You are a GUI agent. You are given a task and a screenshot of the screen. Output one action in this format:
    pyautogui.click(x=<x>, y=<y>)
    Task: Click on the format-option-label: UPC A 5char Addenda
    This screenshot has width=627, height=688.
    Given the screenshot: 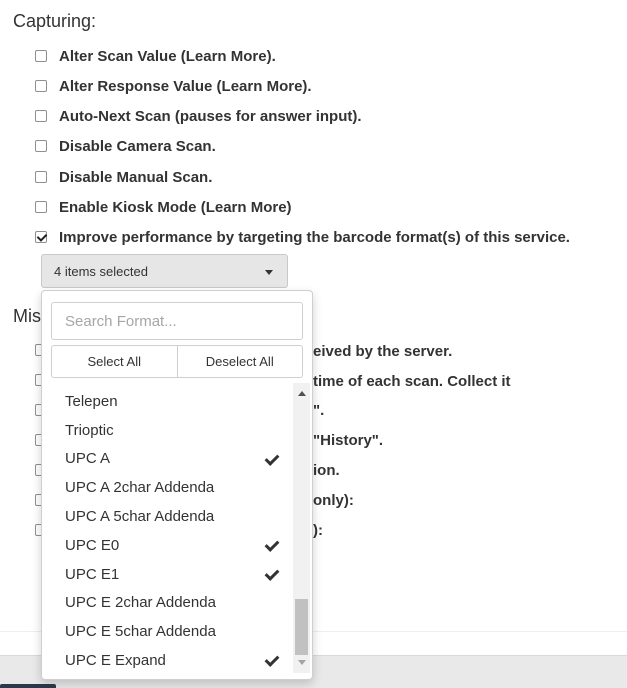 What is the action you would take?
    pyautogui.click(x=140, y=517)
    